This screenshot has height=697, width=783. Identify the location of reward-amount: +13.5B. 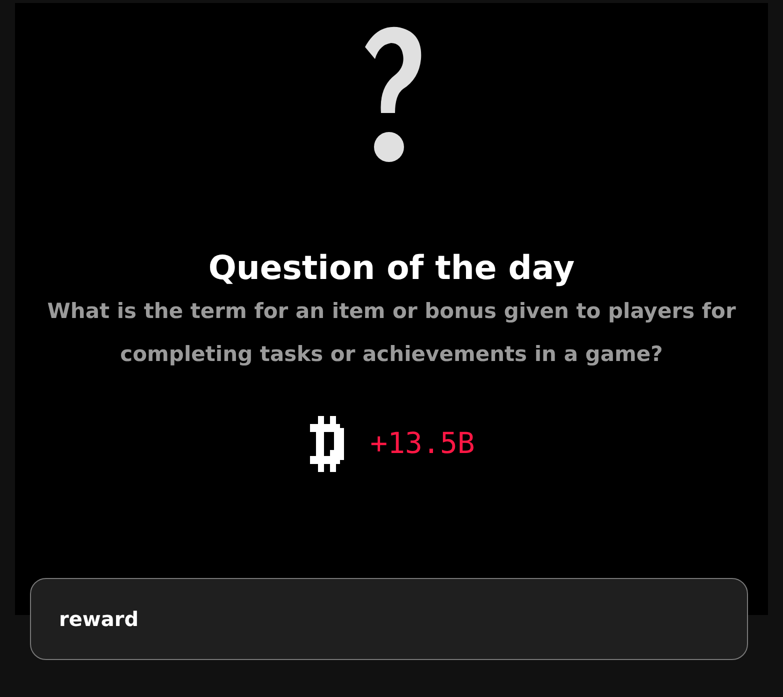
(422, 443).